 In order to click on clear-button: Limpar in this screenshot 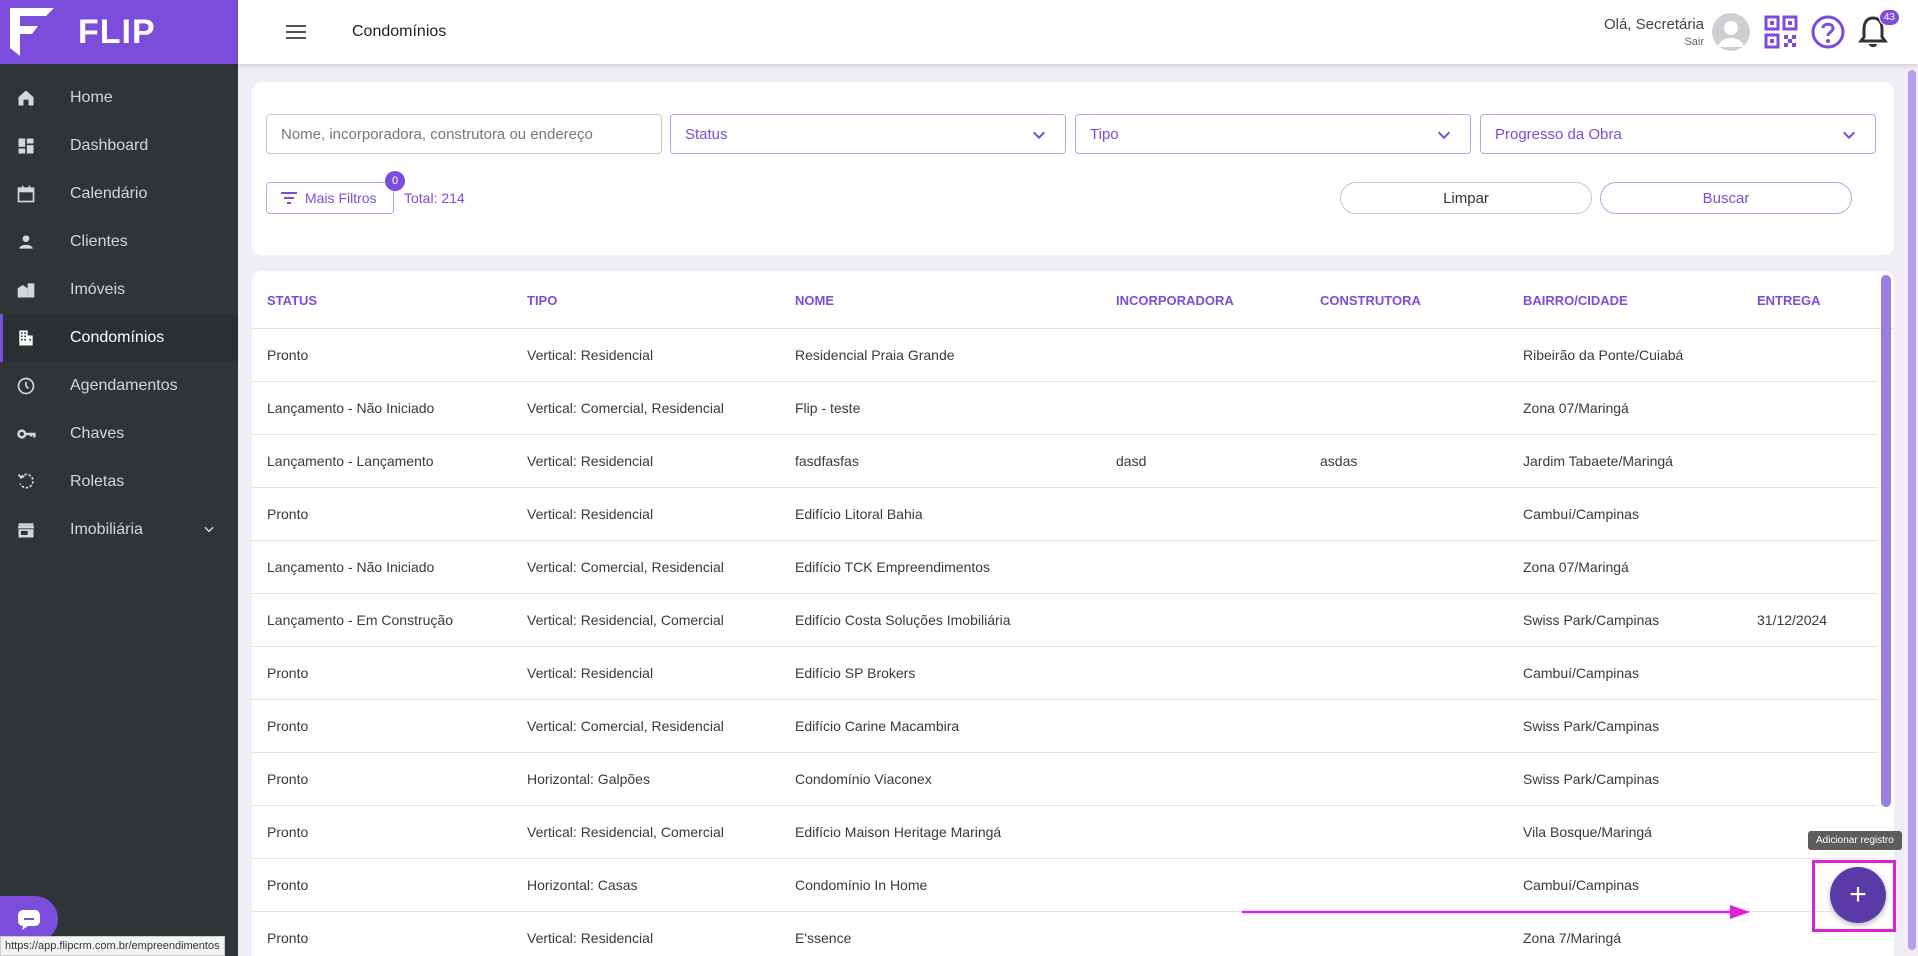, I will do `click(1466, 198)`.